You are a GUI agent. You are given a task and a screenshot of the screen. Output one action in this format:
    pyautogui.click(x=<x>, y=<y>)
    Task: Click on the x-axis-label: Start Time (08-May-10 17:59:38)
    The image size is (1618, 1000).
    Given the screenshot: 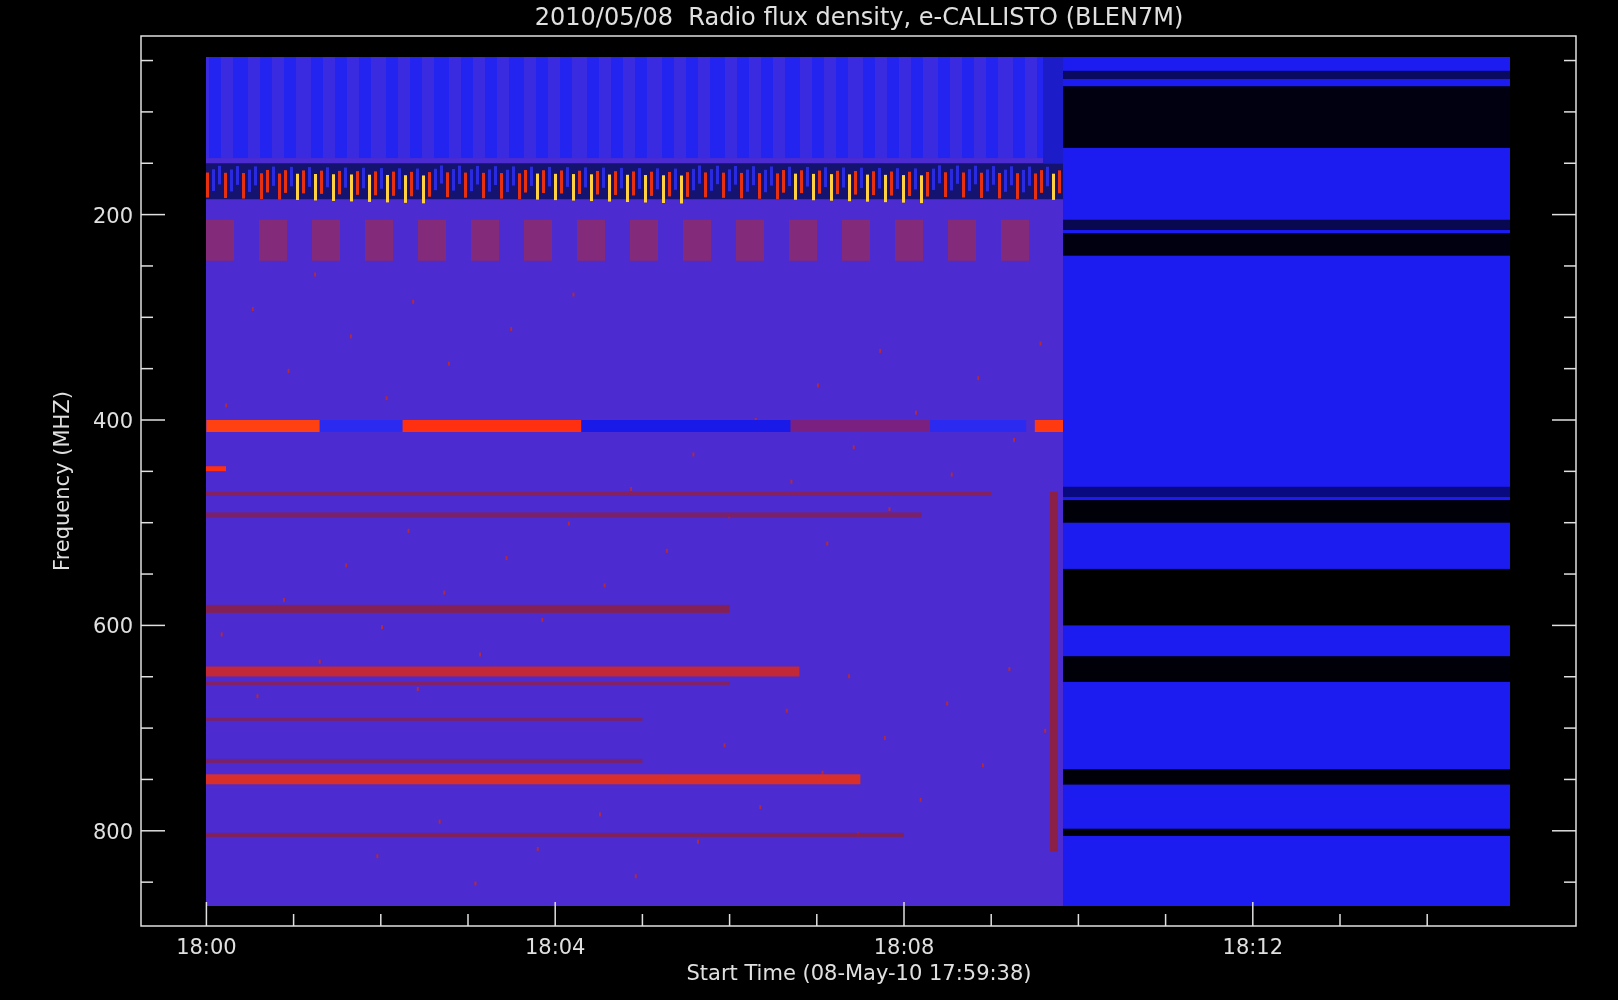 What is the action you would take?
    pyautogui.click(x=859, y=973)
    